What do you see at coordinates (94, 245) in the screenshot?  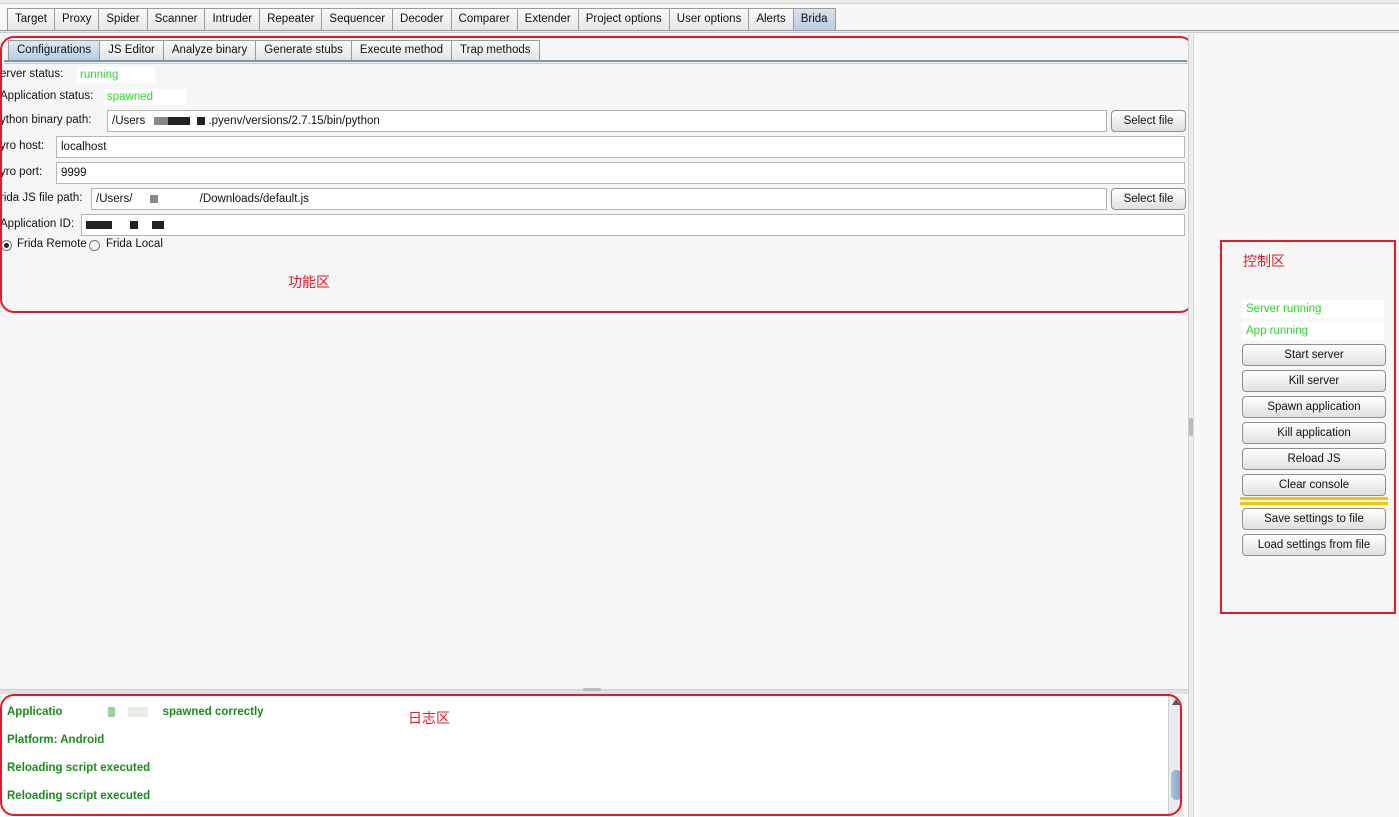 I see `frida-local-radio` at bounding box center [94, 245].